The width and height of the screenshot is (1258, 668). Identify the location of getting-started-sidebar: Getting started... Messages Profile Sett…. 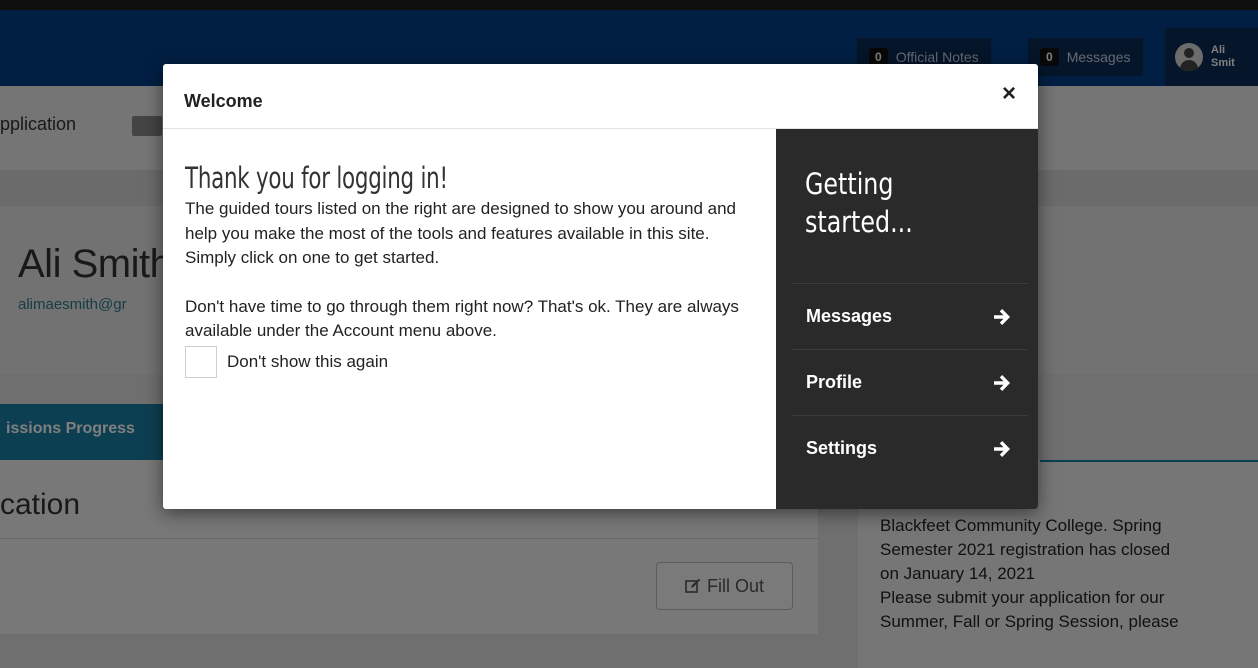
(907, 319).